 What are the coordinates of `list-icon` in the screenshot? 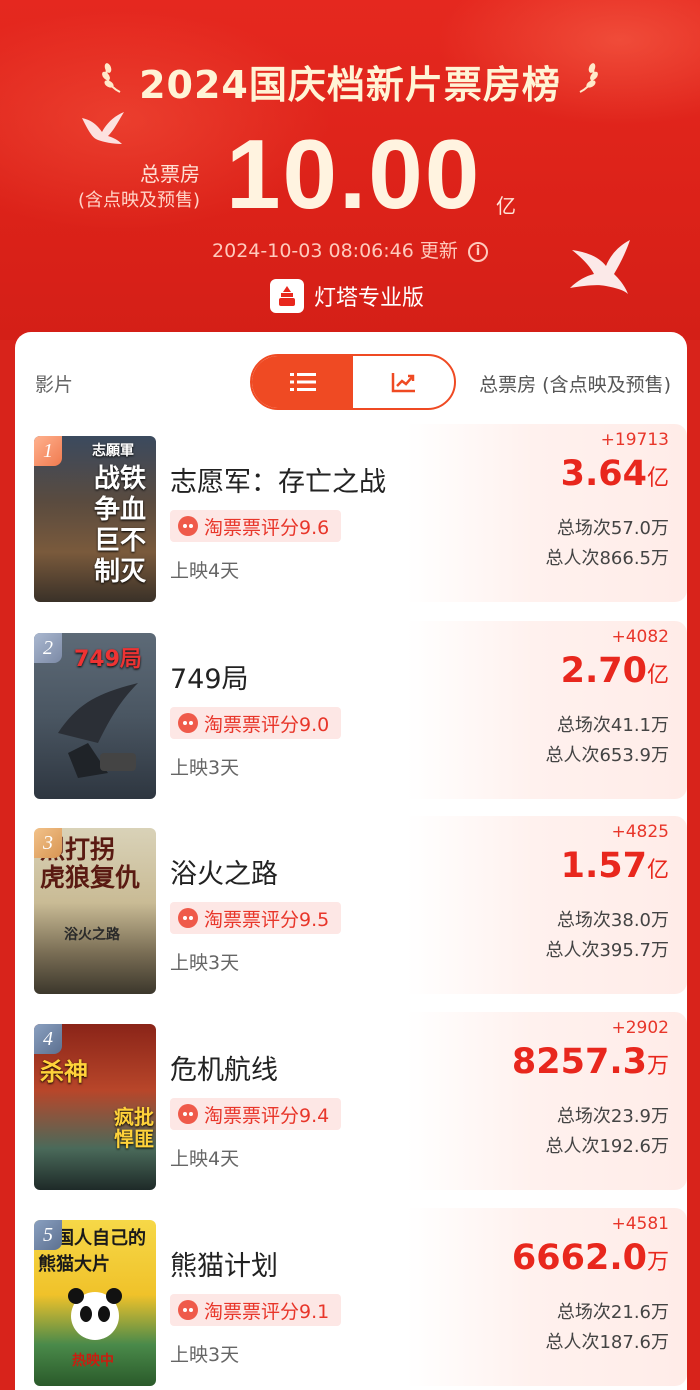 It's located at (302, 382).